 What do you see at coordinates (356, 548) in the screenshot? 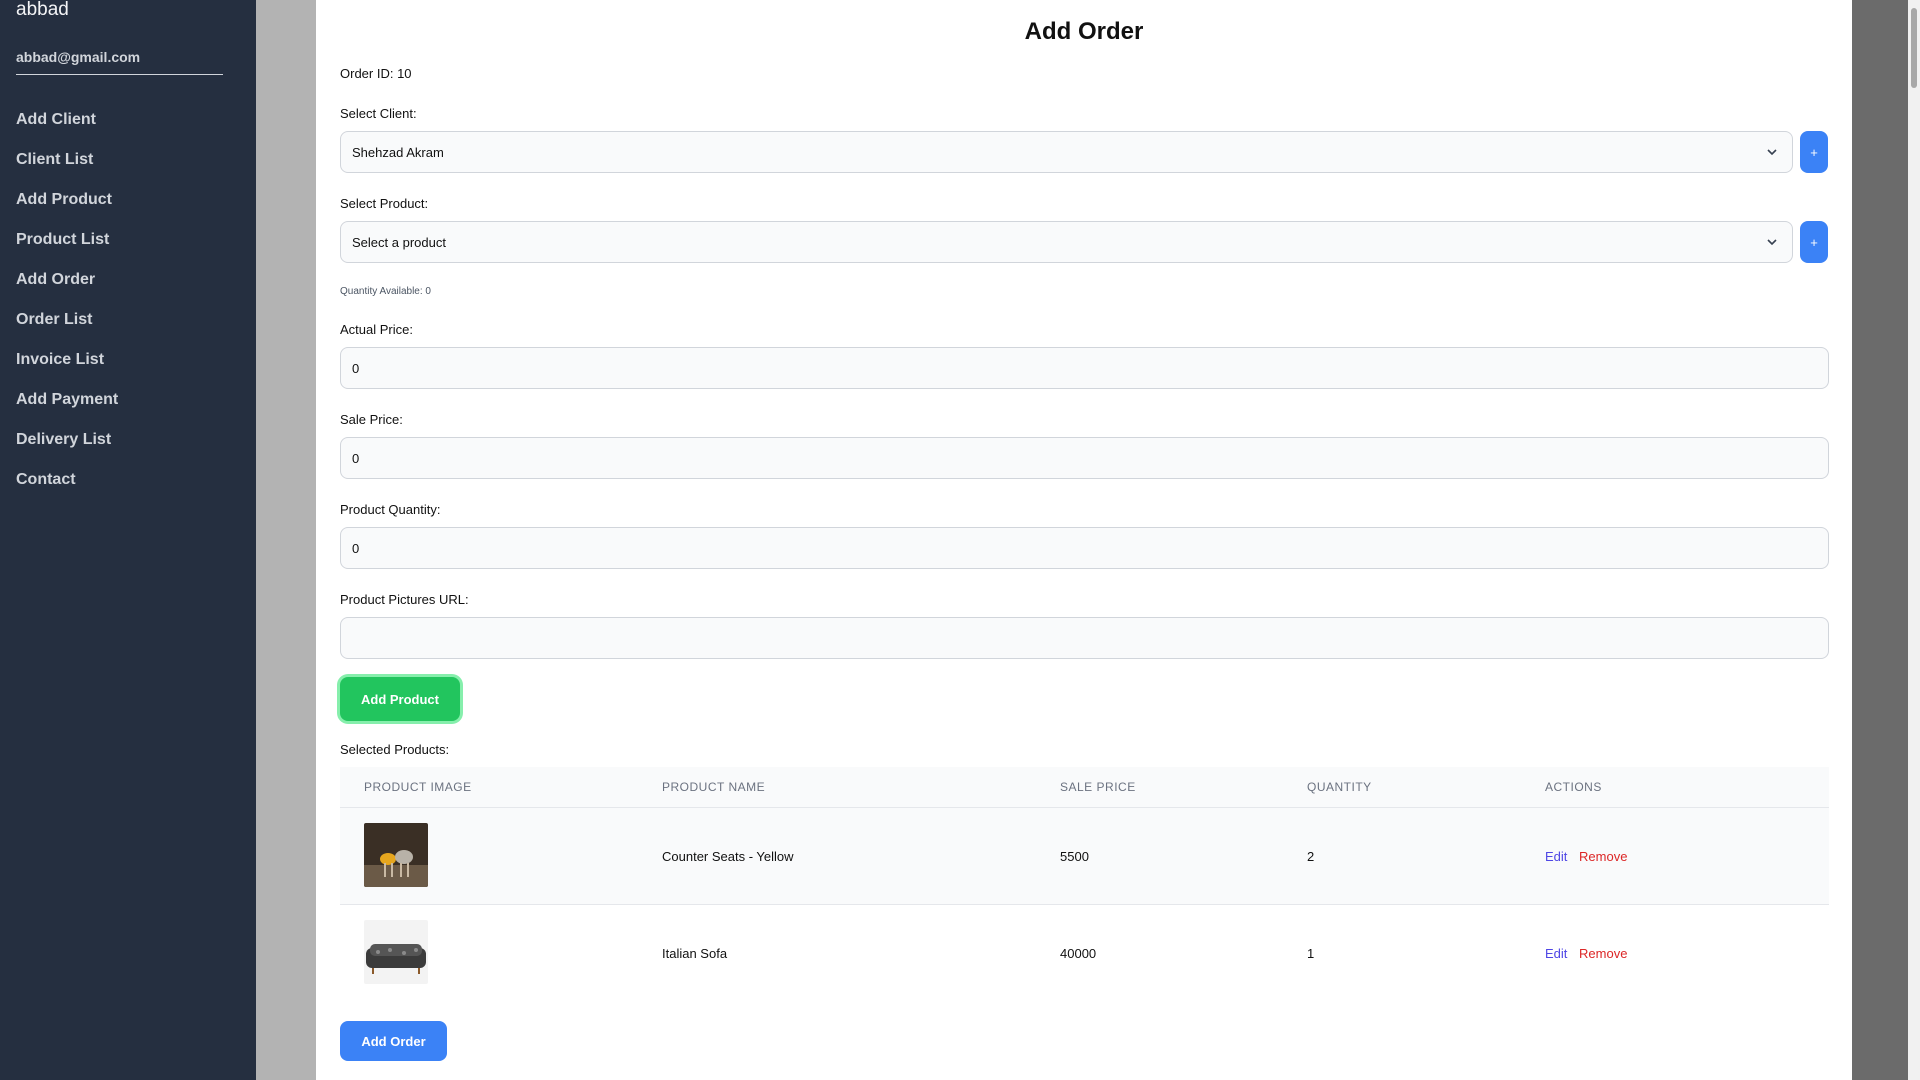
I see `product-quantity-value: 0` at bounding box center [356, 548].